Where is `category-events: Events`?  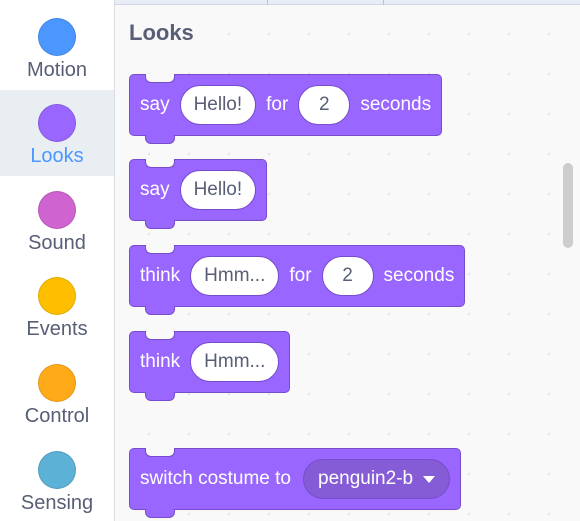
category-events: Events is located at coordinates (57, 306).